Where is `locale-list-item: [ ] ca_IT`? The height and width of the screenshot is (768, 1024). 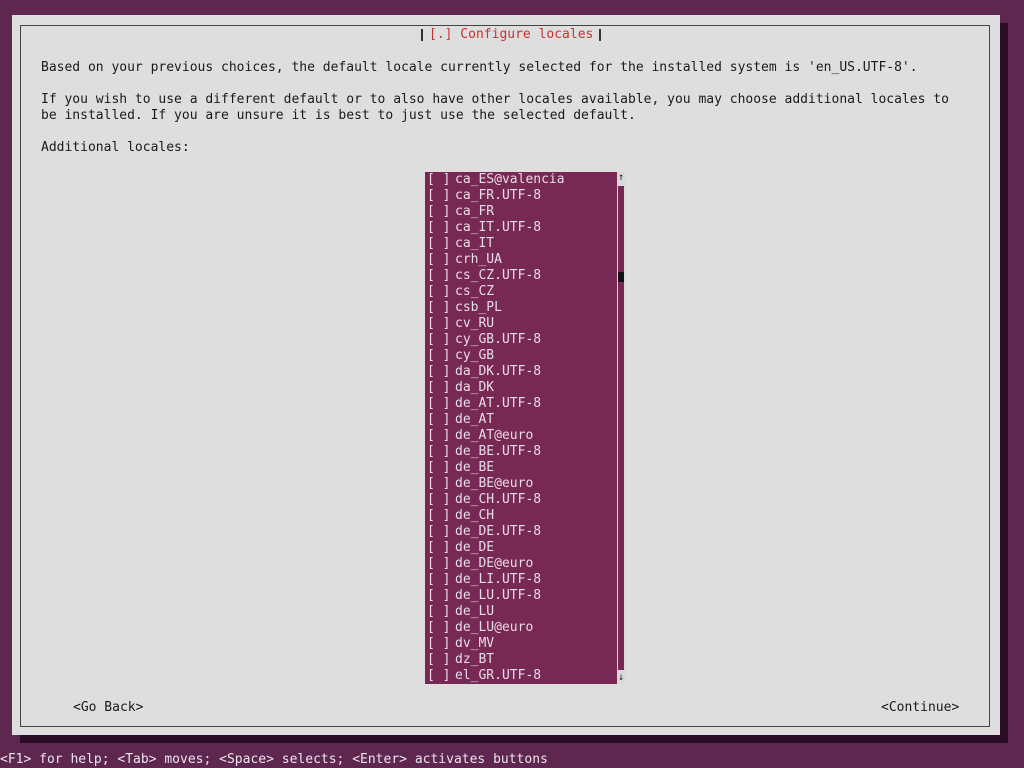 locale-list-item: [ ] ca_IT is located at coordinates (521, 244).